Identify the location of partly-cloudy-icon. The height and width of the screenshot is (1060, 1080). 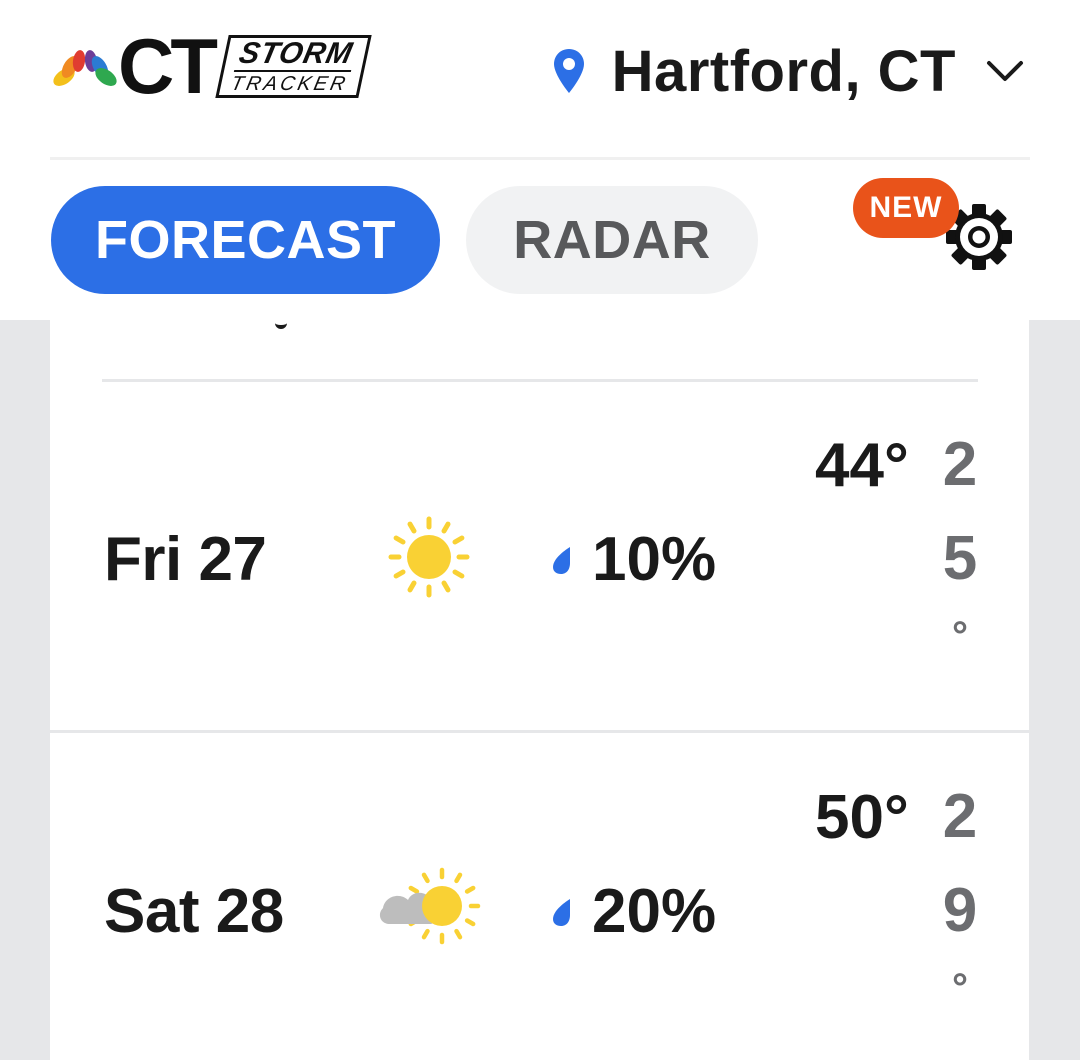
(430, 906).